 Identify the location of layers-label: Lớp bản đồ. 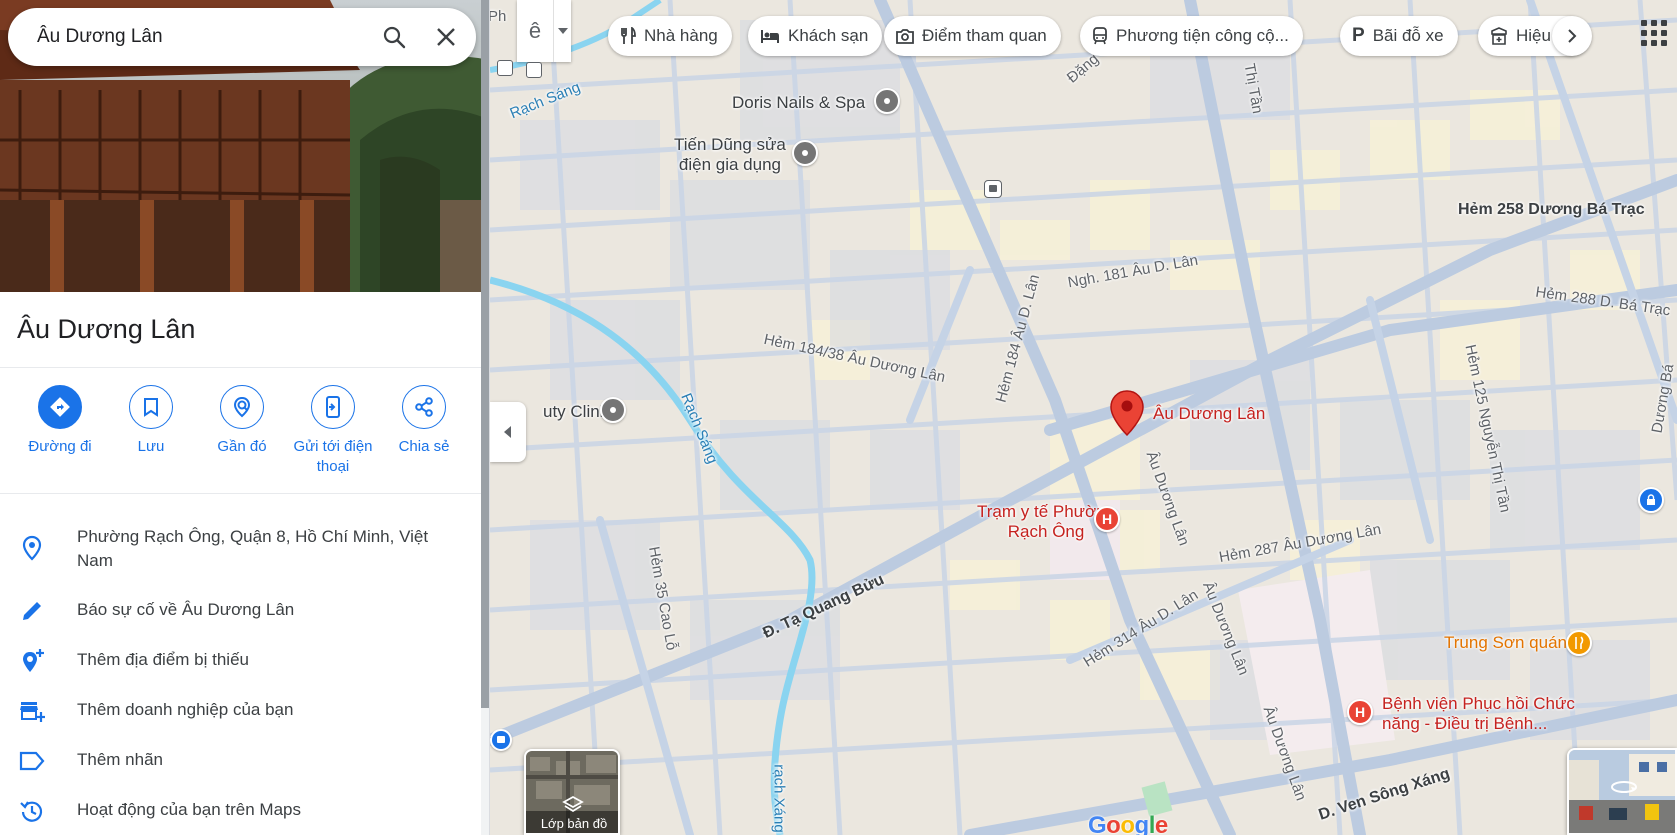
(574, 823).